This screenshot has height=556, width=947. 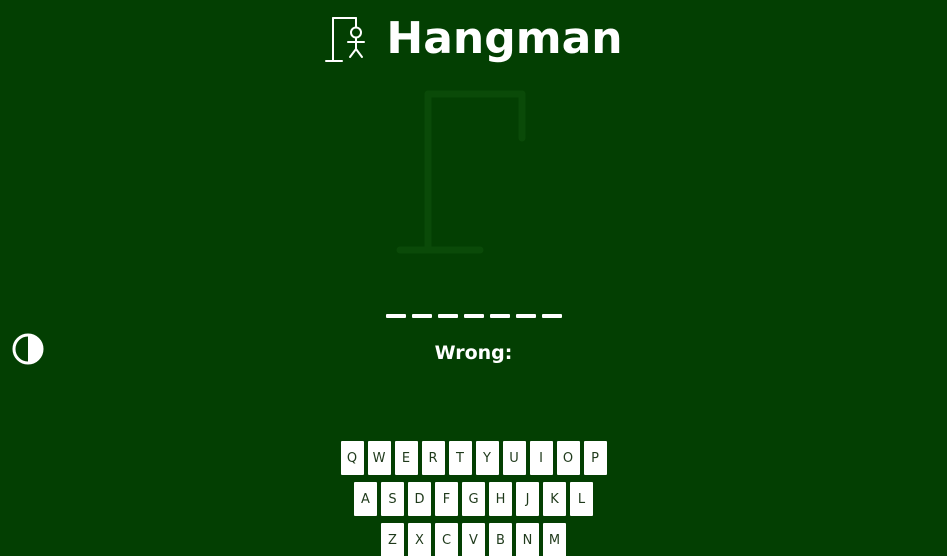 What do you see at coordinates (392, 539) in the screenshot?
I see `key-z: Z` at bounding box center [392, 539].